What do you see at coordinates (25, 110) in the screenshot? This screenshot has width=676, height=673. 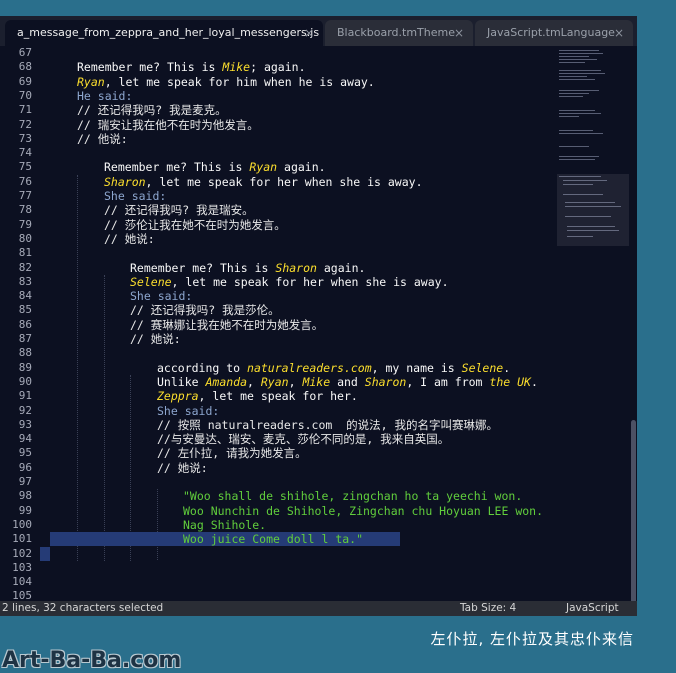 I see `line-number: 71` at bounding box center [25, 110].